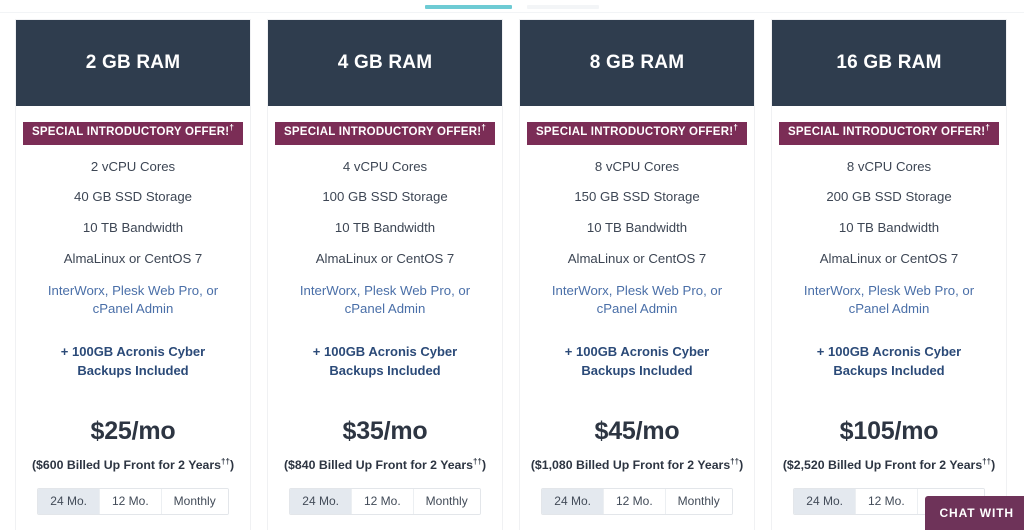 Image resolution: width=1024 pixels, height=530 pixels. Describe the element at coordinates (126, 465) in the screenshot. I see `billed-note-text: ($600 Billed Up Front for 2 Years` at that location.